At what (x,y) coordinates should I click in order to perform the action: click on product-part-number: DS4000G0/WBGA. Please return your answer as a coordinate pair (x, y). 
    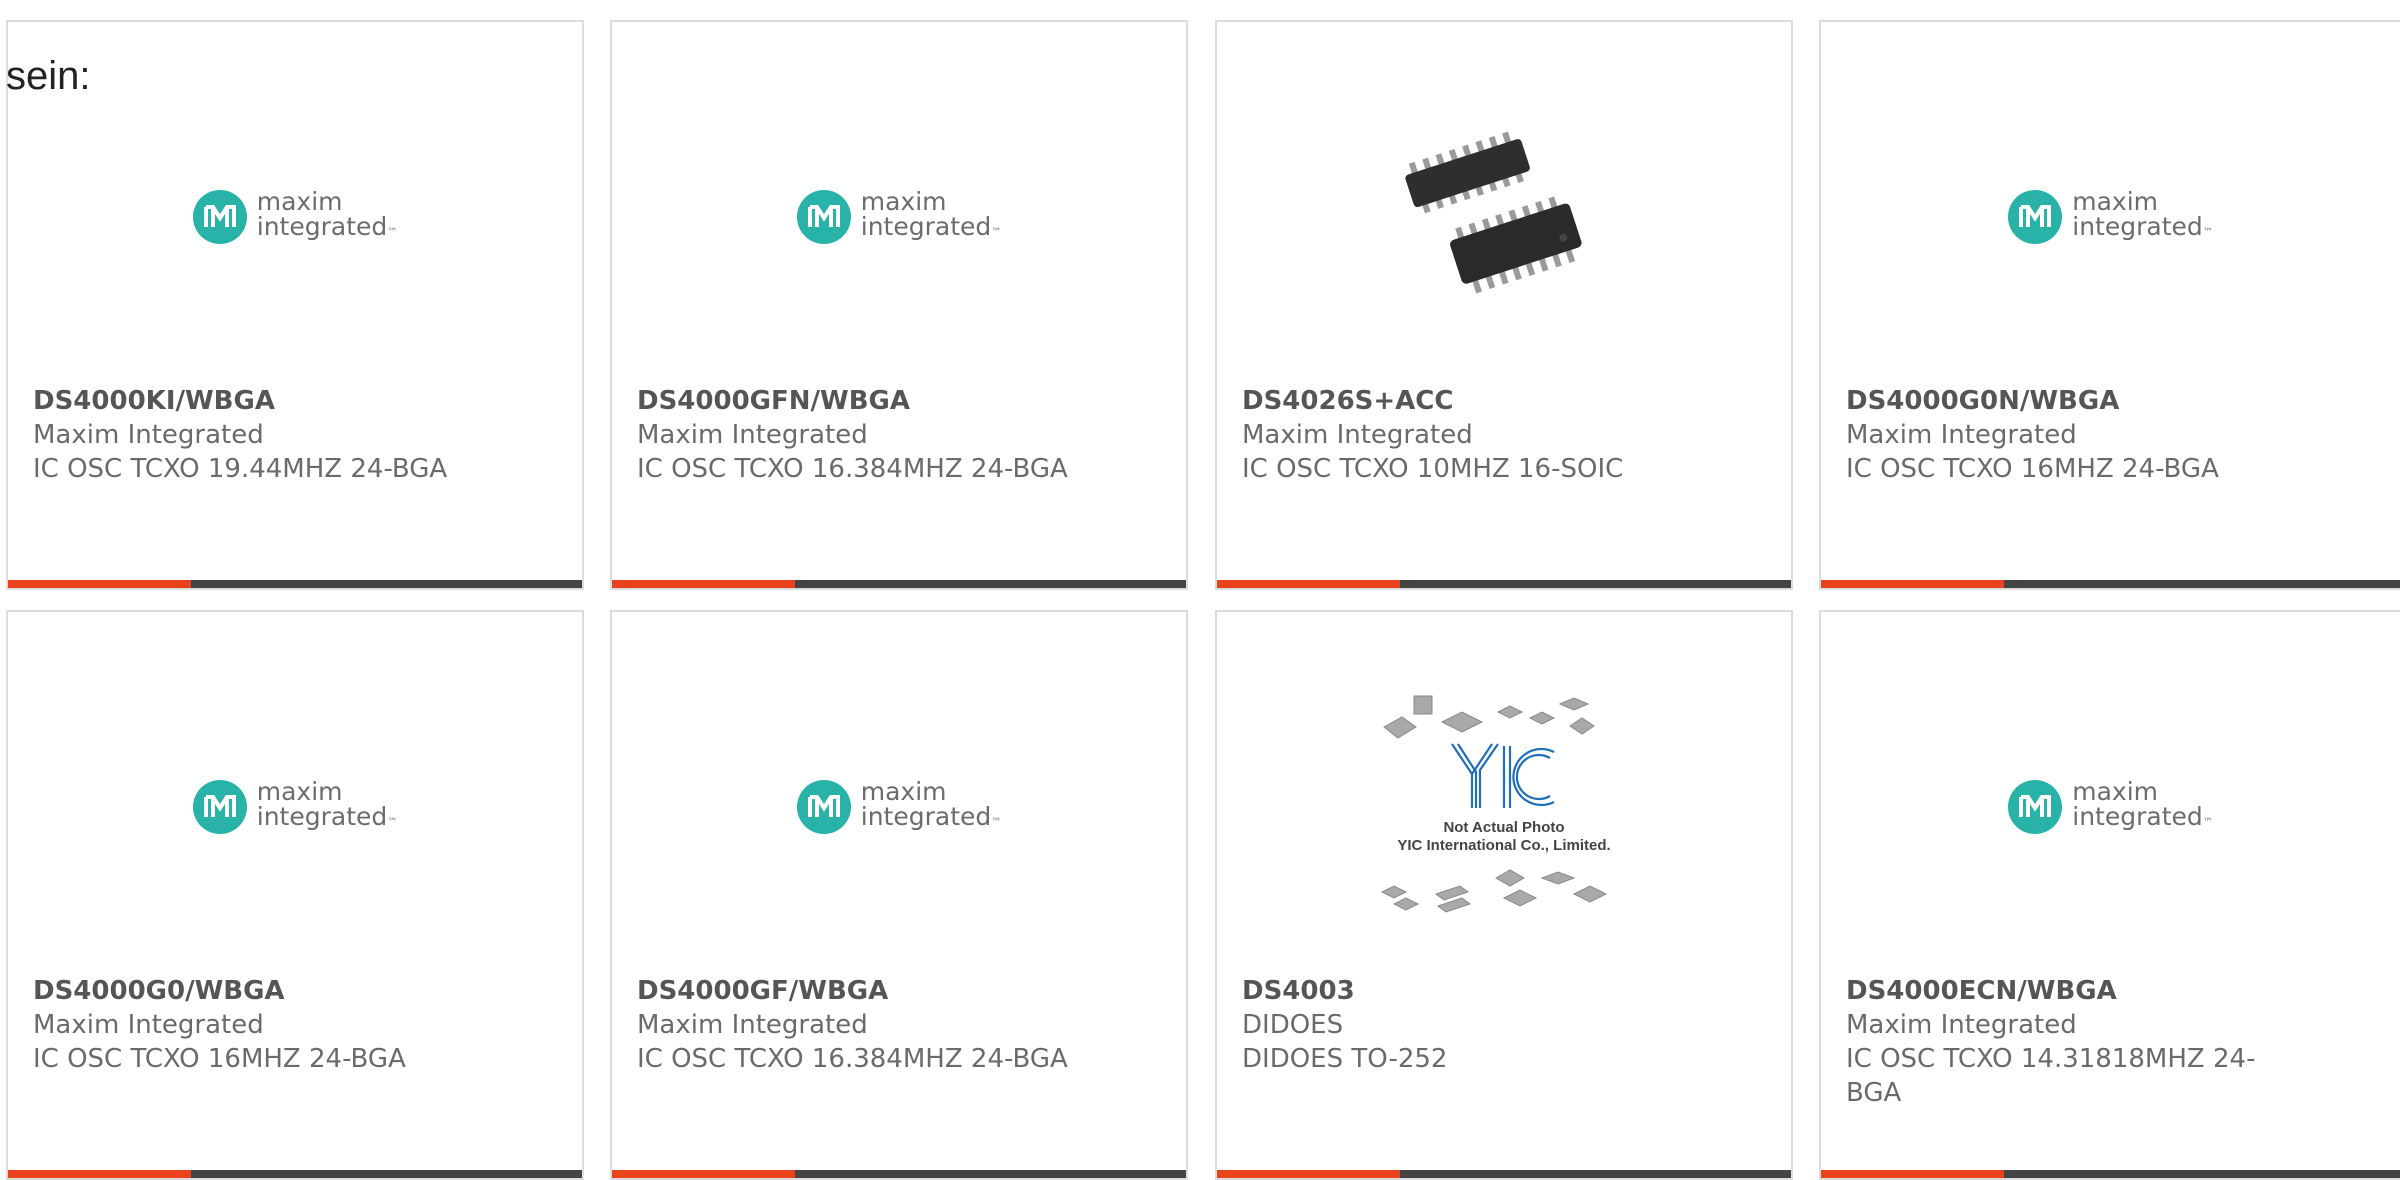
    Looking at the image, I should click on (159, 991).